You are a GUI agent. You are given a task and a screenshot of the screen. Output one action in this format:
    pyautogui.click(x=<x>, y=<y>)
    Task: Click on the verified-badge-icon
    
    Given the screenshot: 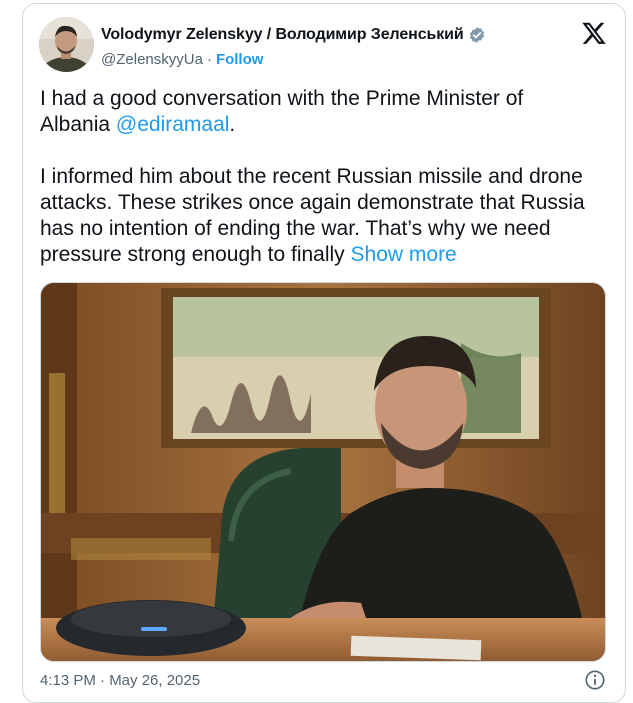 What is the action you would take?
    pyautogui.click(x=477, y=35)
    